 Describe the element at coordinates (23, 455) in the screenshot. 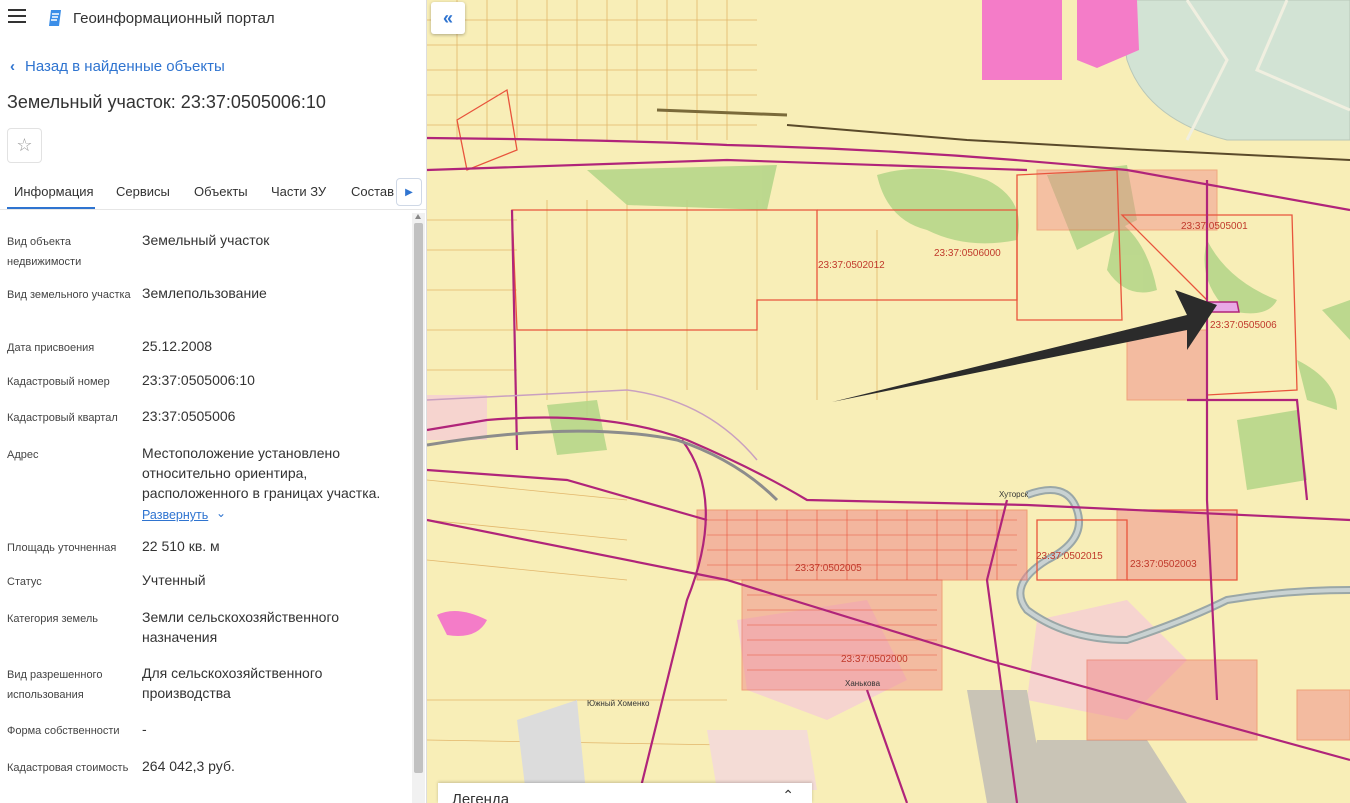

I see `attr-label: Адрес` at that location.